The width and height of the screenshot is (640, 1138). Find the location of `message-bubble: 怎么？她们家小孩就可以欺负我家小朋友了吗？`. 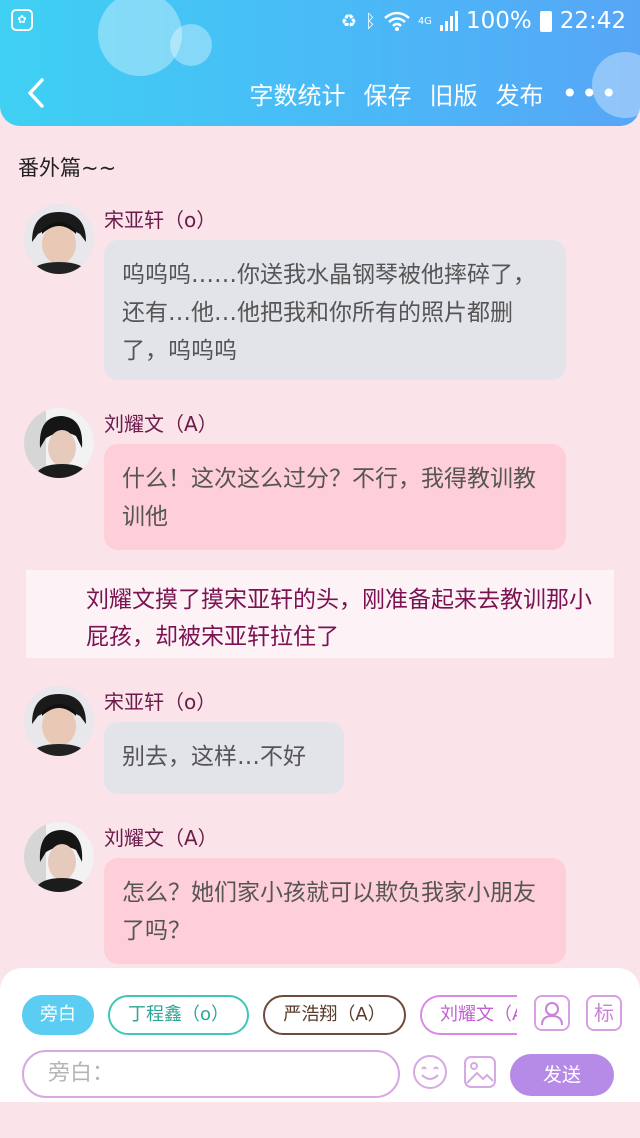

message-bubble: 怎么？她们家小孩就可以欺负我家小朋友了吗？ is located at coordinates (335, 911).